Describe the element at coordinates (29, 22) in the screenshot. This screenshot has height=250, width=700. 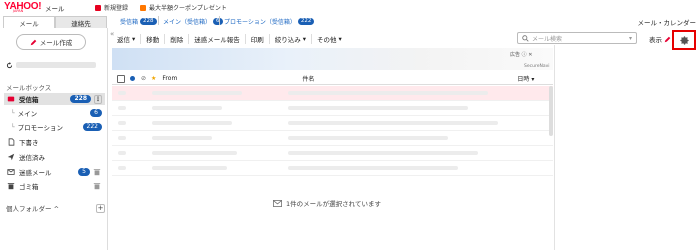
I see `tab-mail: メール` at that location.